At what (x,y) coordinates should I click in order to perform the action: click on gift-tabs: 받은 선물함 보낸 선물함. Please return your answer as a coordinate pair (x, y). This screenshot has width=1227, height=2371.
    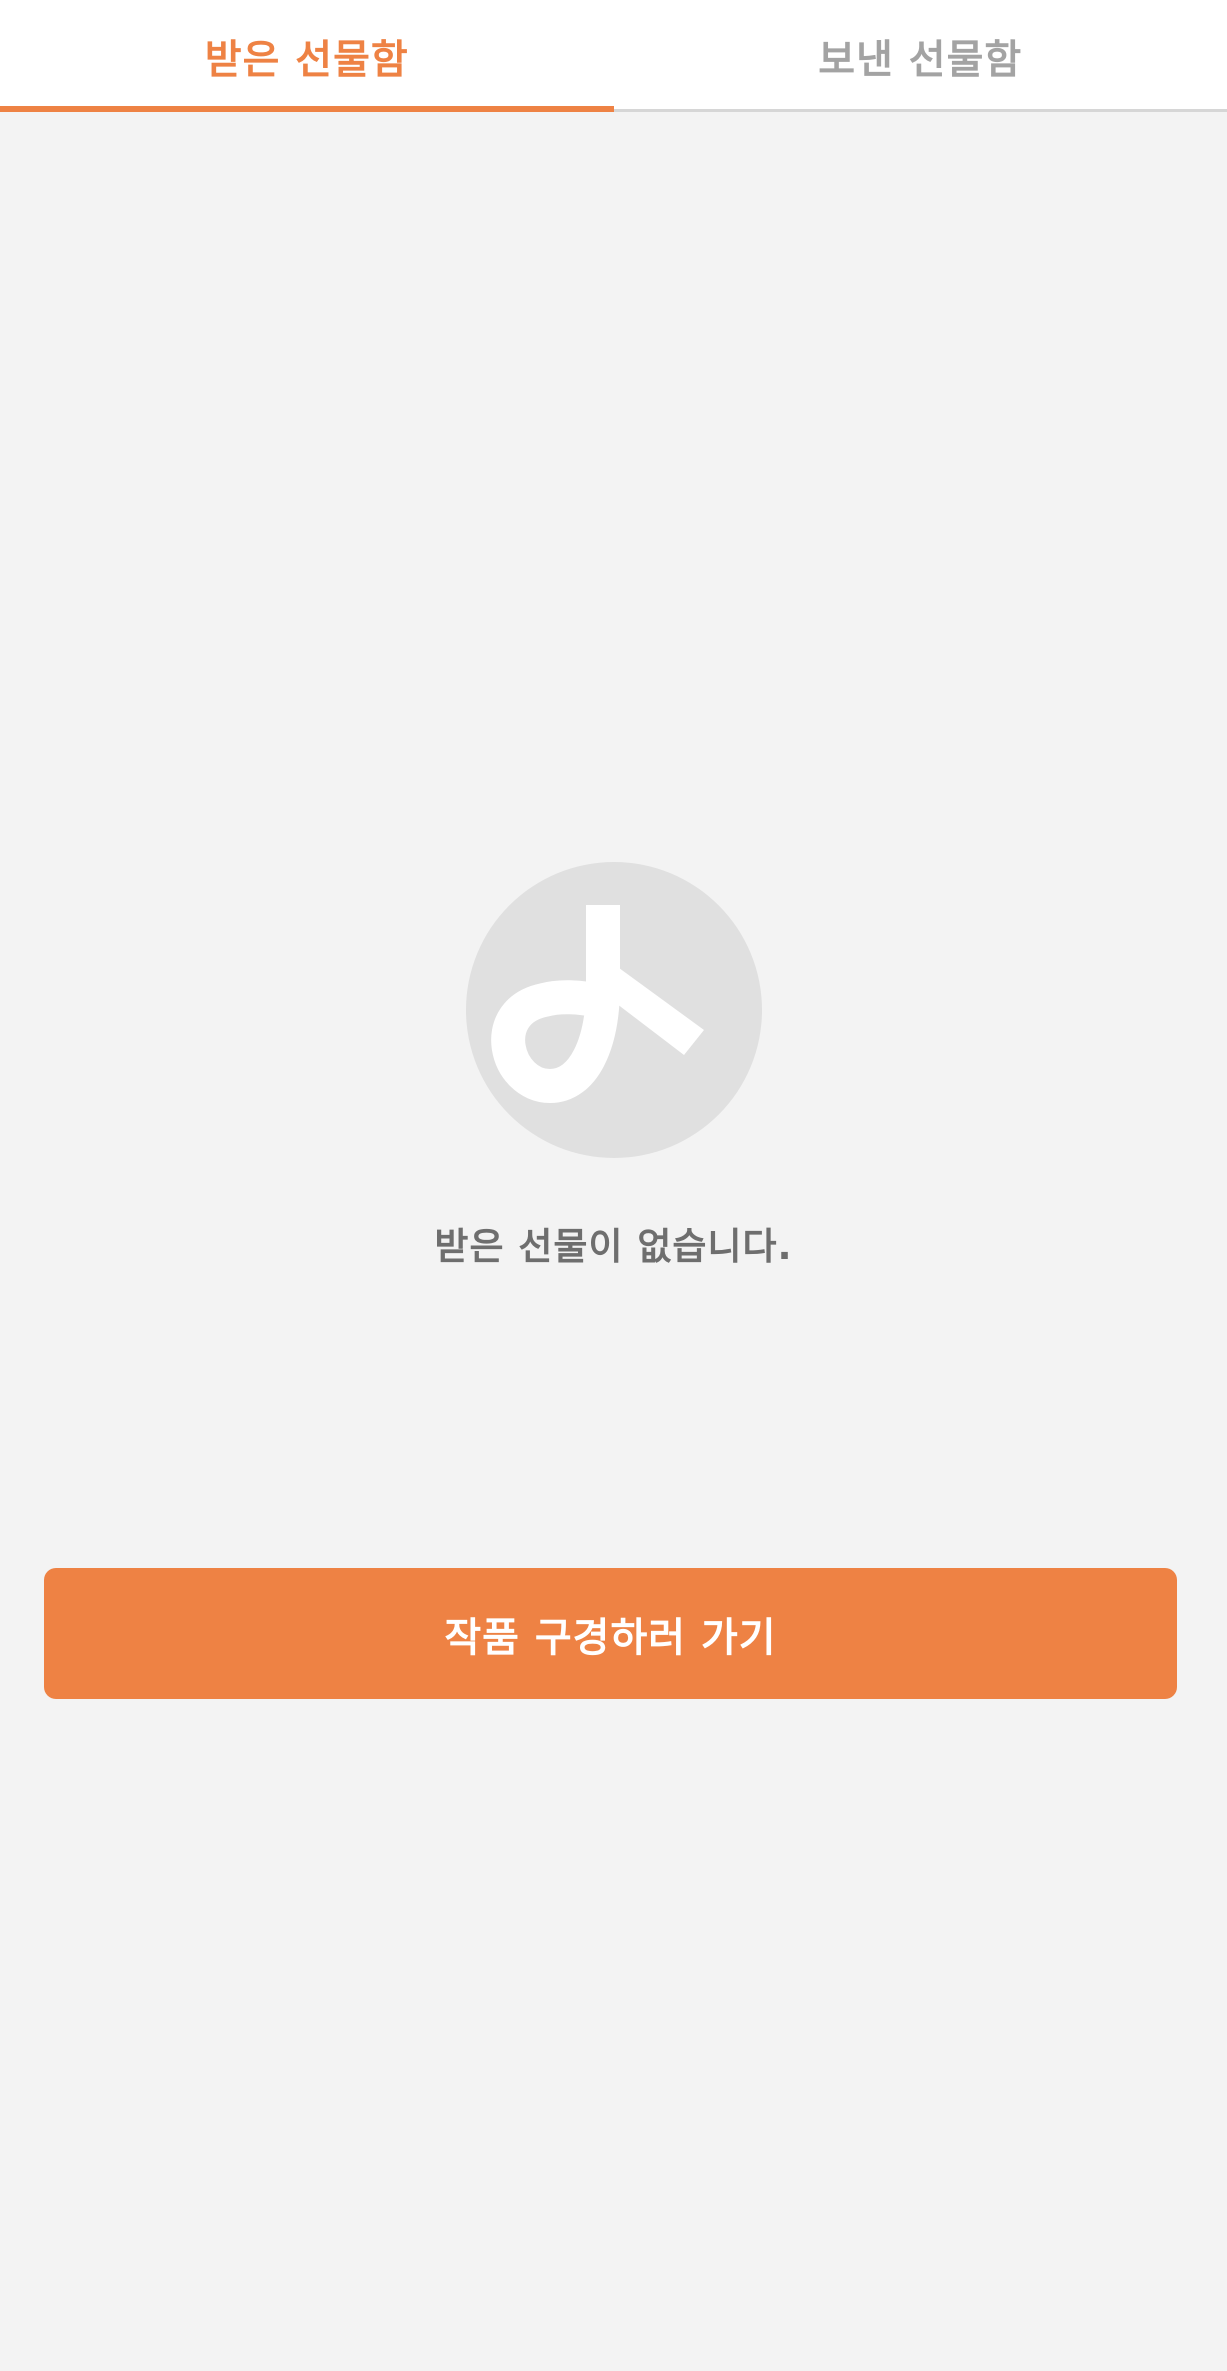
    Looking at the image, I should click on (613, 56).